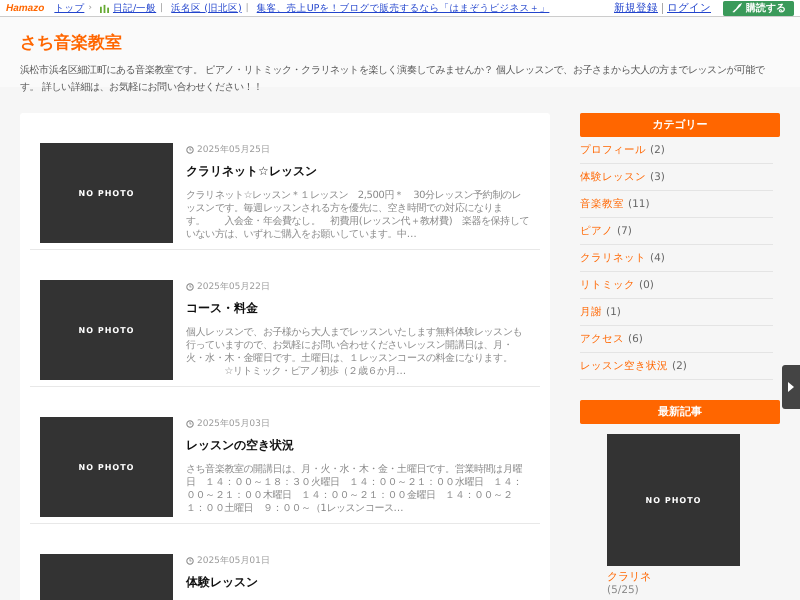  I want to click on category-heading: カテゴリー, so click(680, 125).